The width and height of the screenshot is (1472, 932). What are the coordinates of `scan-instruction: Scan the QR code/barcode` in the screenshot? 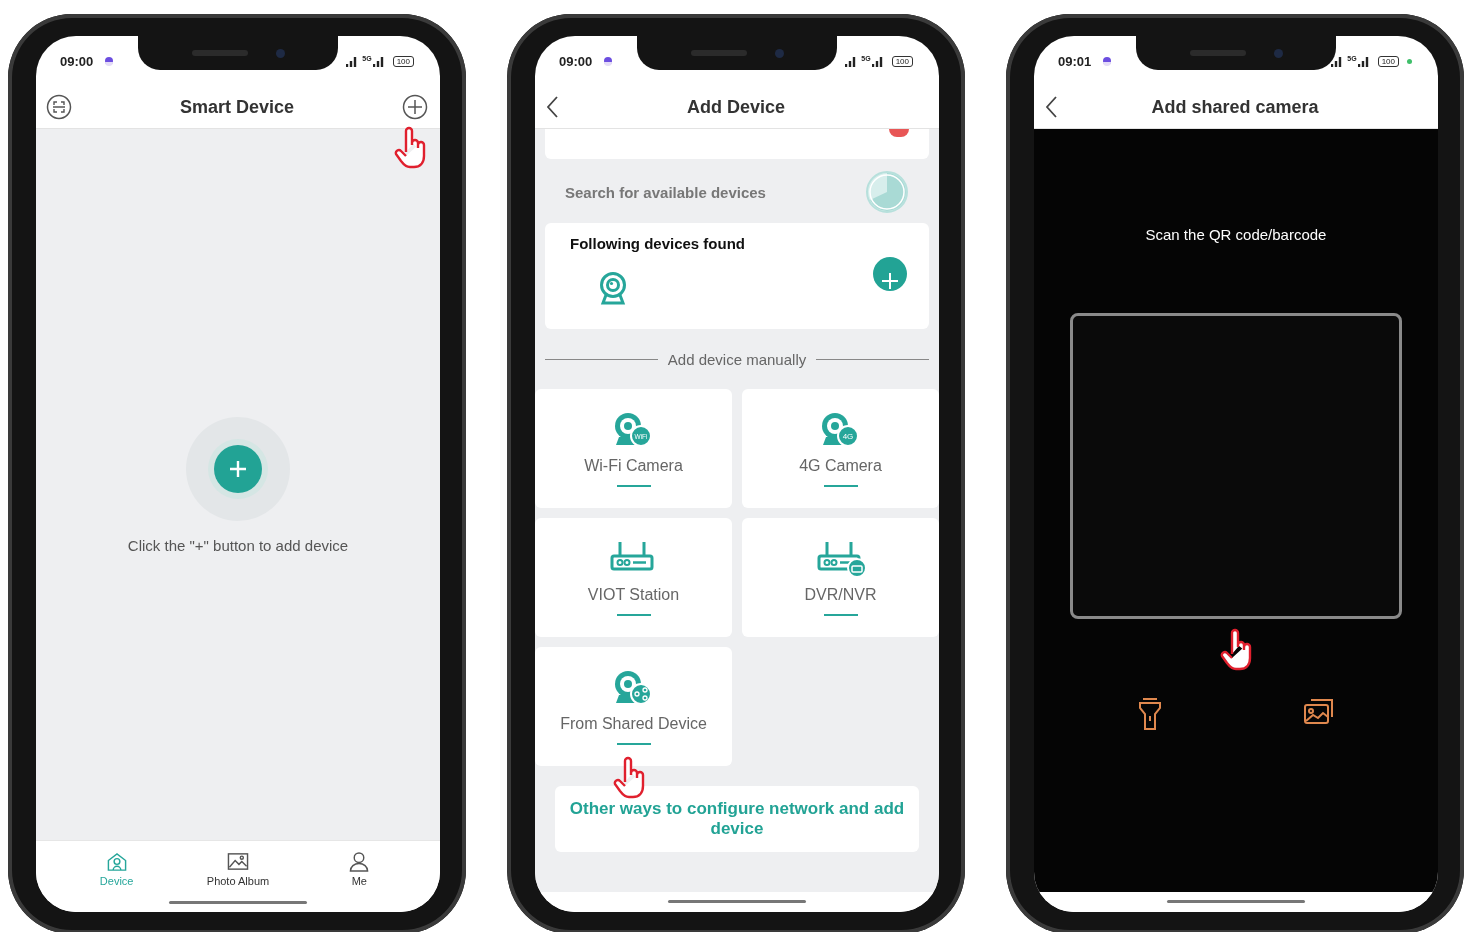 It's located at (1236, 234).